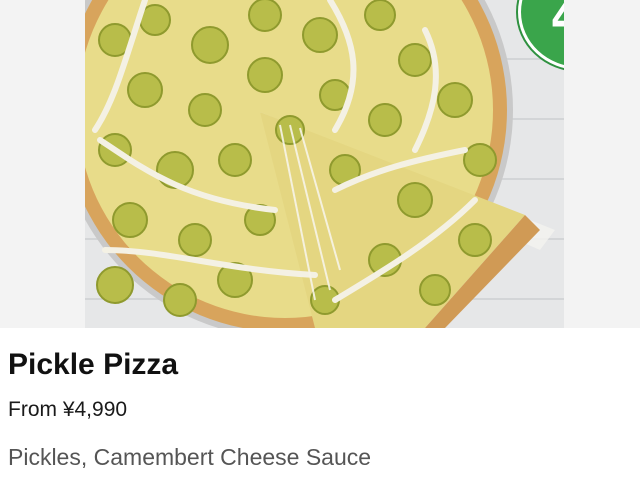 Image resolution: width=640 pixels, height=482 pixels. What do you see at coordinates (190, 457) in the screenshot?
I see `product-description: Pickles, Camembert Cheese Sauce` at bounding box center [190, 457].